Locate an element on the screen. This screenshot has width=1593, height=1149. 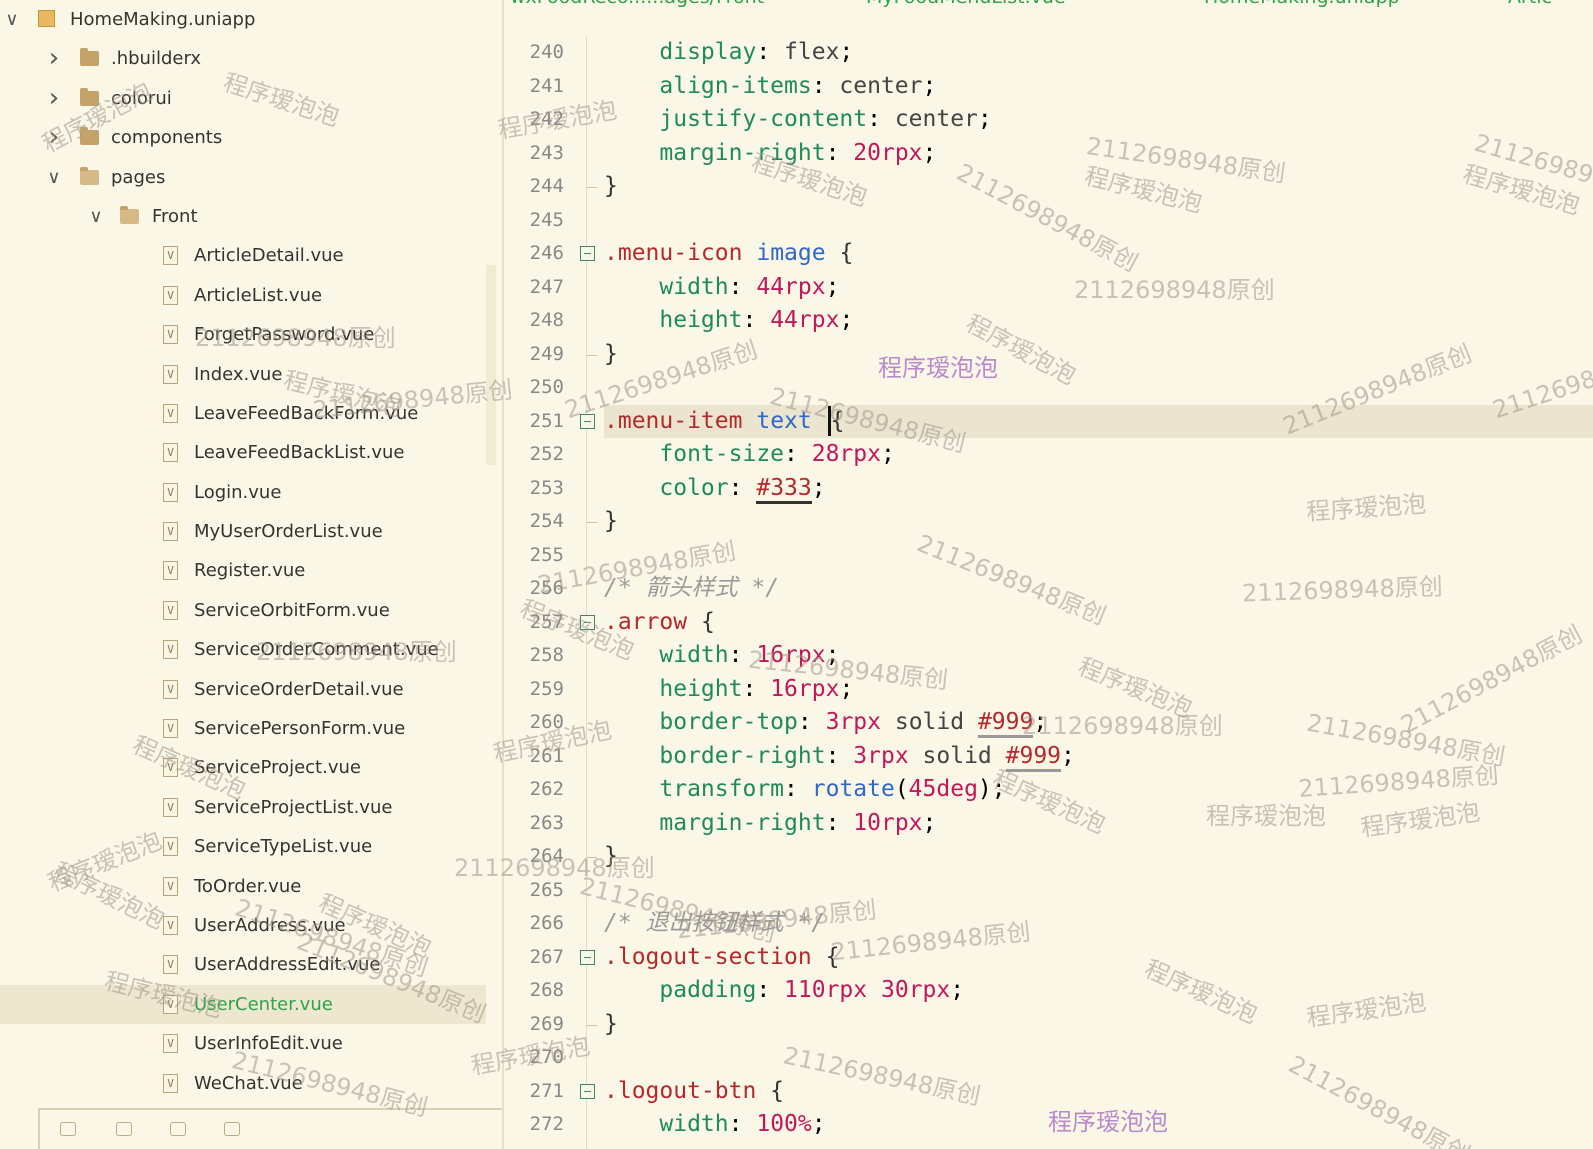
tree-file-index: V Index.vue is located at coordinates (251, 374).